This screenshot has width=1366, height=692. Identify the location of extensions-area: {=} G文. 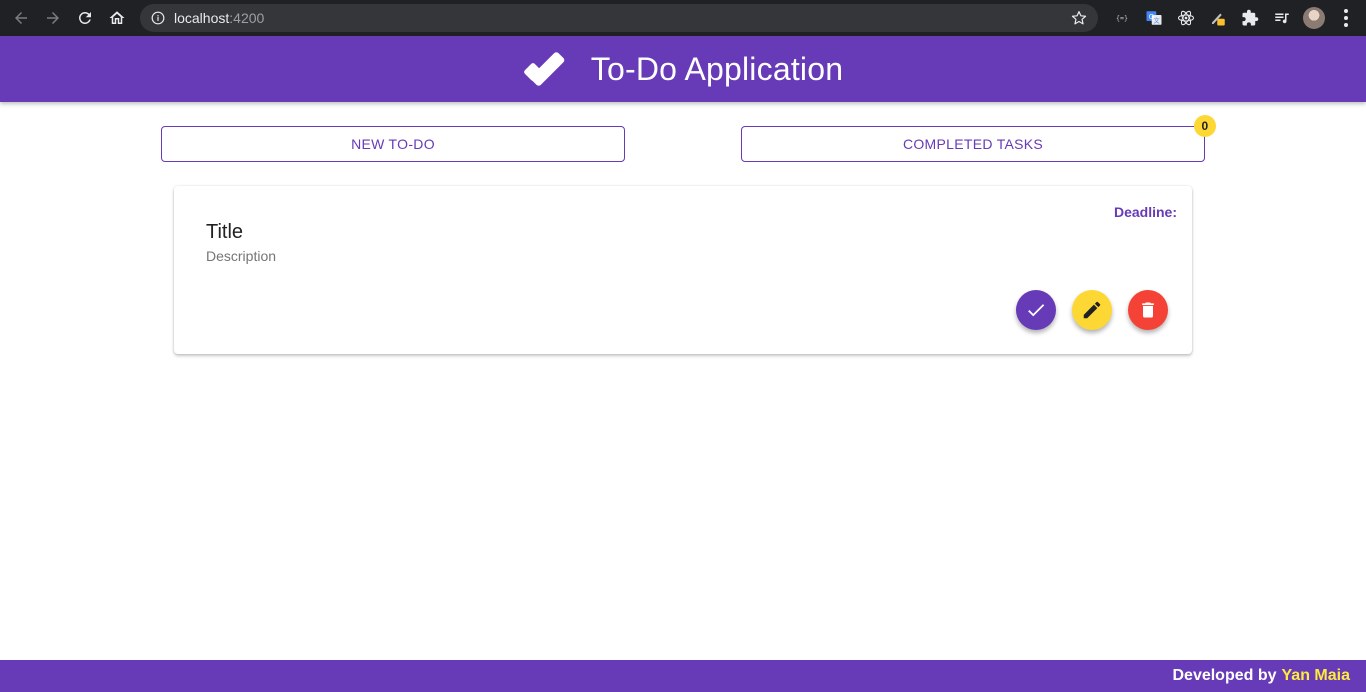
(1234, 18).